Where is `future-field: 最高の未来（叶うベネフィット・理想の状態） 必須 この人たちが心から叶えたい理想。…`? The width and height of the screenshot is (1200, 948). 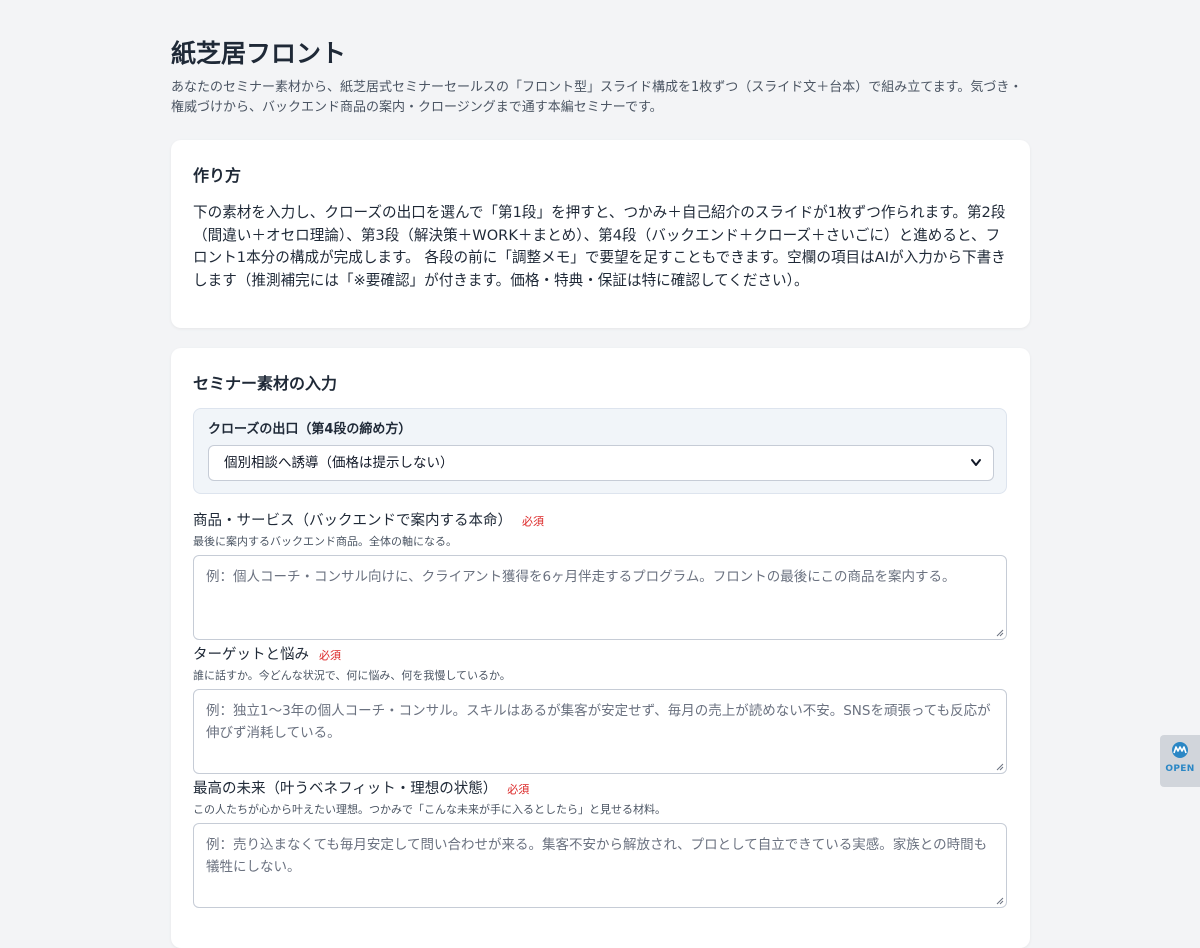
future-field: 最高の未来（叶うベネフィット・理想の状態） 必須 この人たちが心から叶えたい理想。… is located at coordinates (600, 843).